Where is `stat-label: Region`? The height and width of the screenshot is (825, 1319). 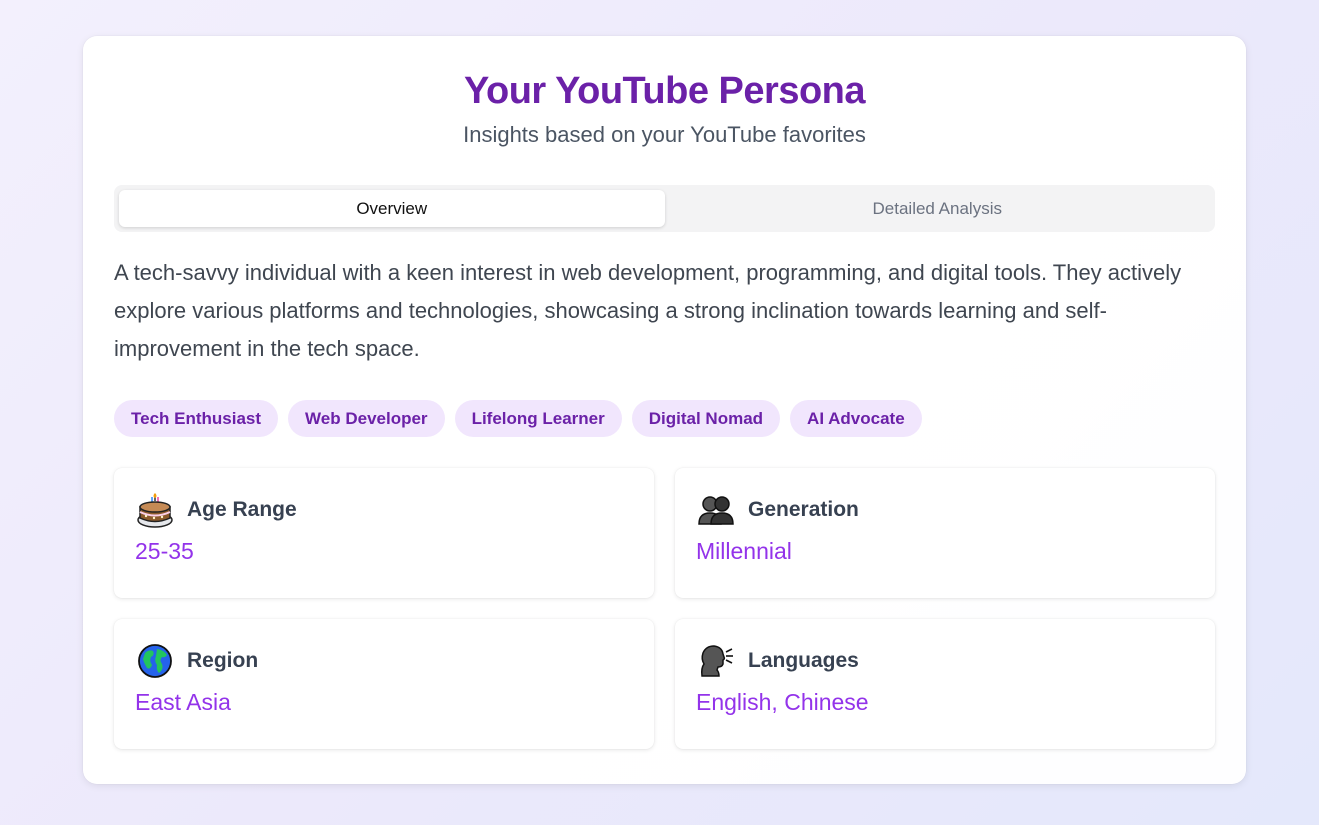
stat-label: Region is located at coordinates (223, 660).